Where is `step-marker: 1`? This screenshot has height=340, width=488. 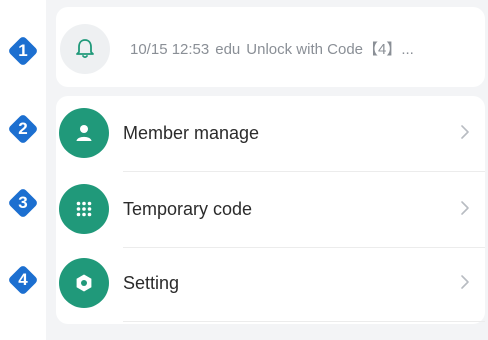 step-marker: 1 is located at coordinates (23, 51).